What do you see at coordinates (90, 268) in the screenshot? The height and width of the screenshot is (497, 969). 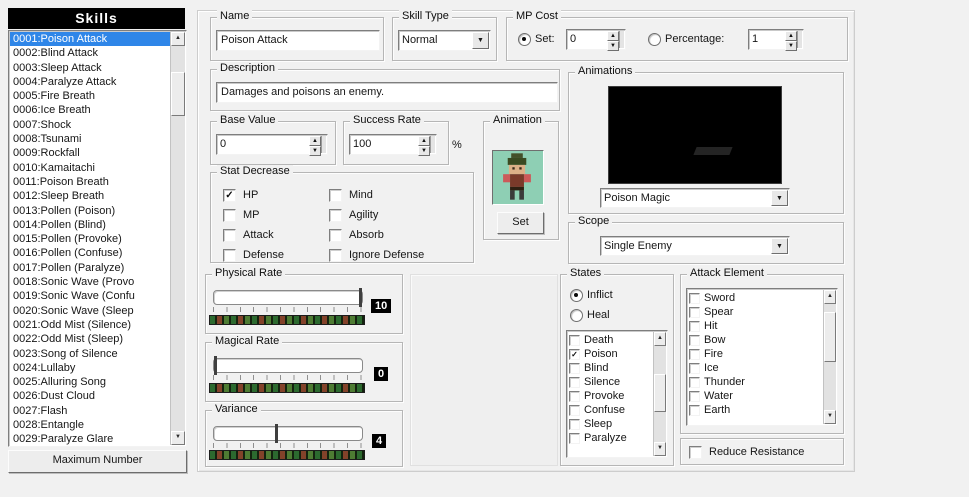 I see `skill-list-item: 0017:Pollen (Paralyze)` at bounding box center [90, 268].